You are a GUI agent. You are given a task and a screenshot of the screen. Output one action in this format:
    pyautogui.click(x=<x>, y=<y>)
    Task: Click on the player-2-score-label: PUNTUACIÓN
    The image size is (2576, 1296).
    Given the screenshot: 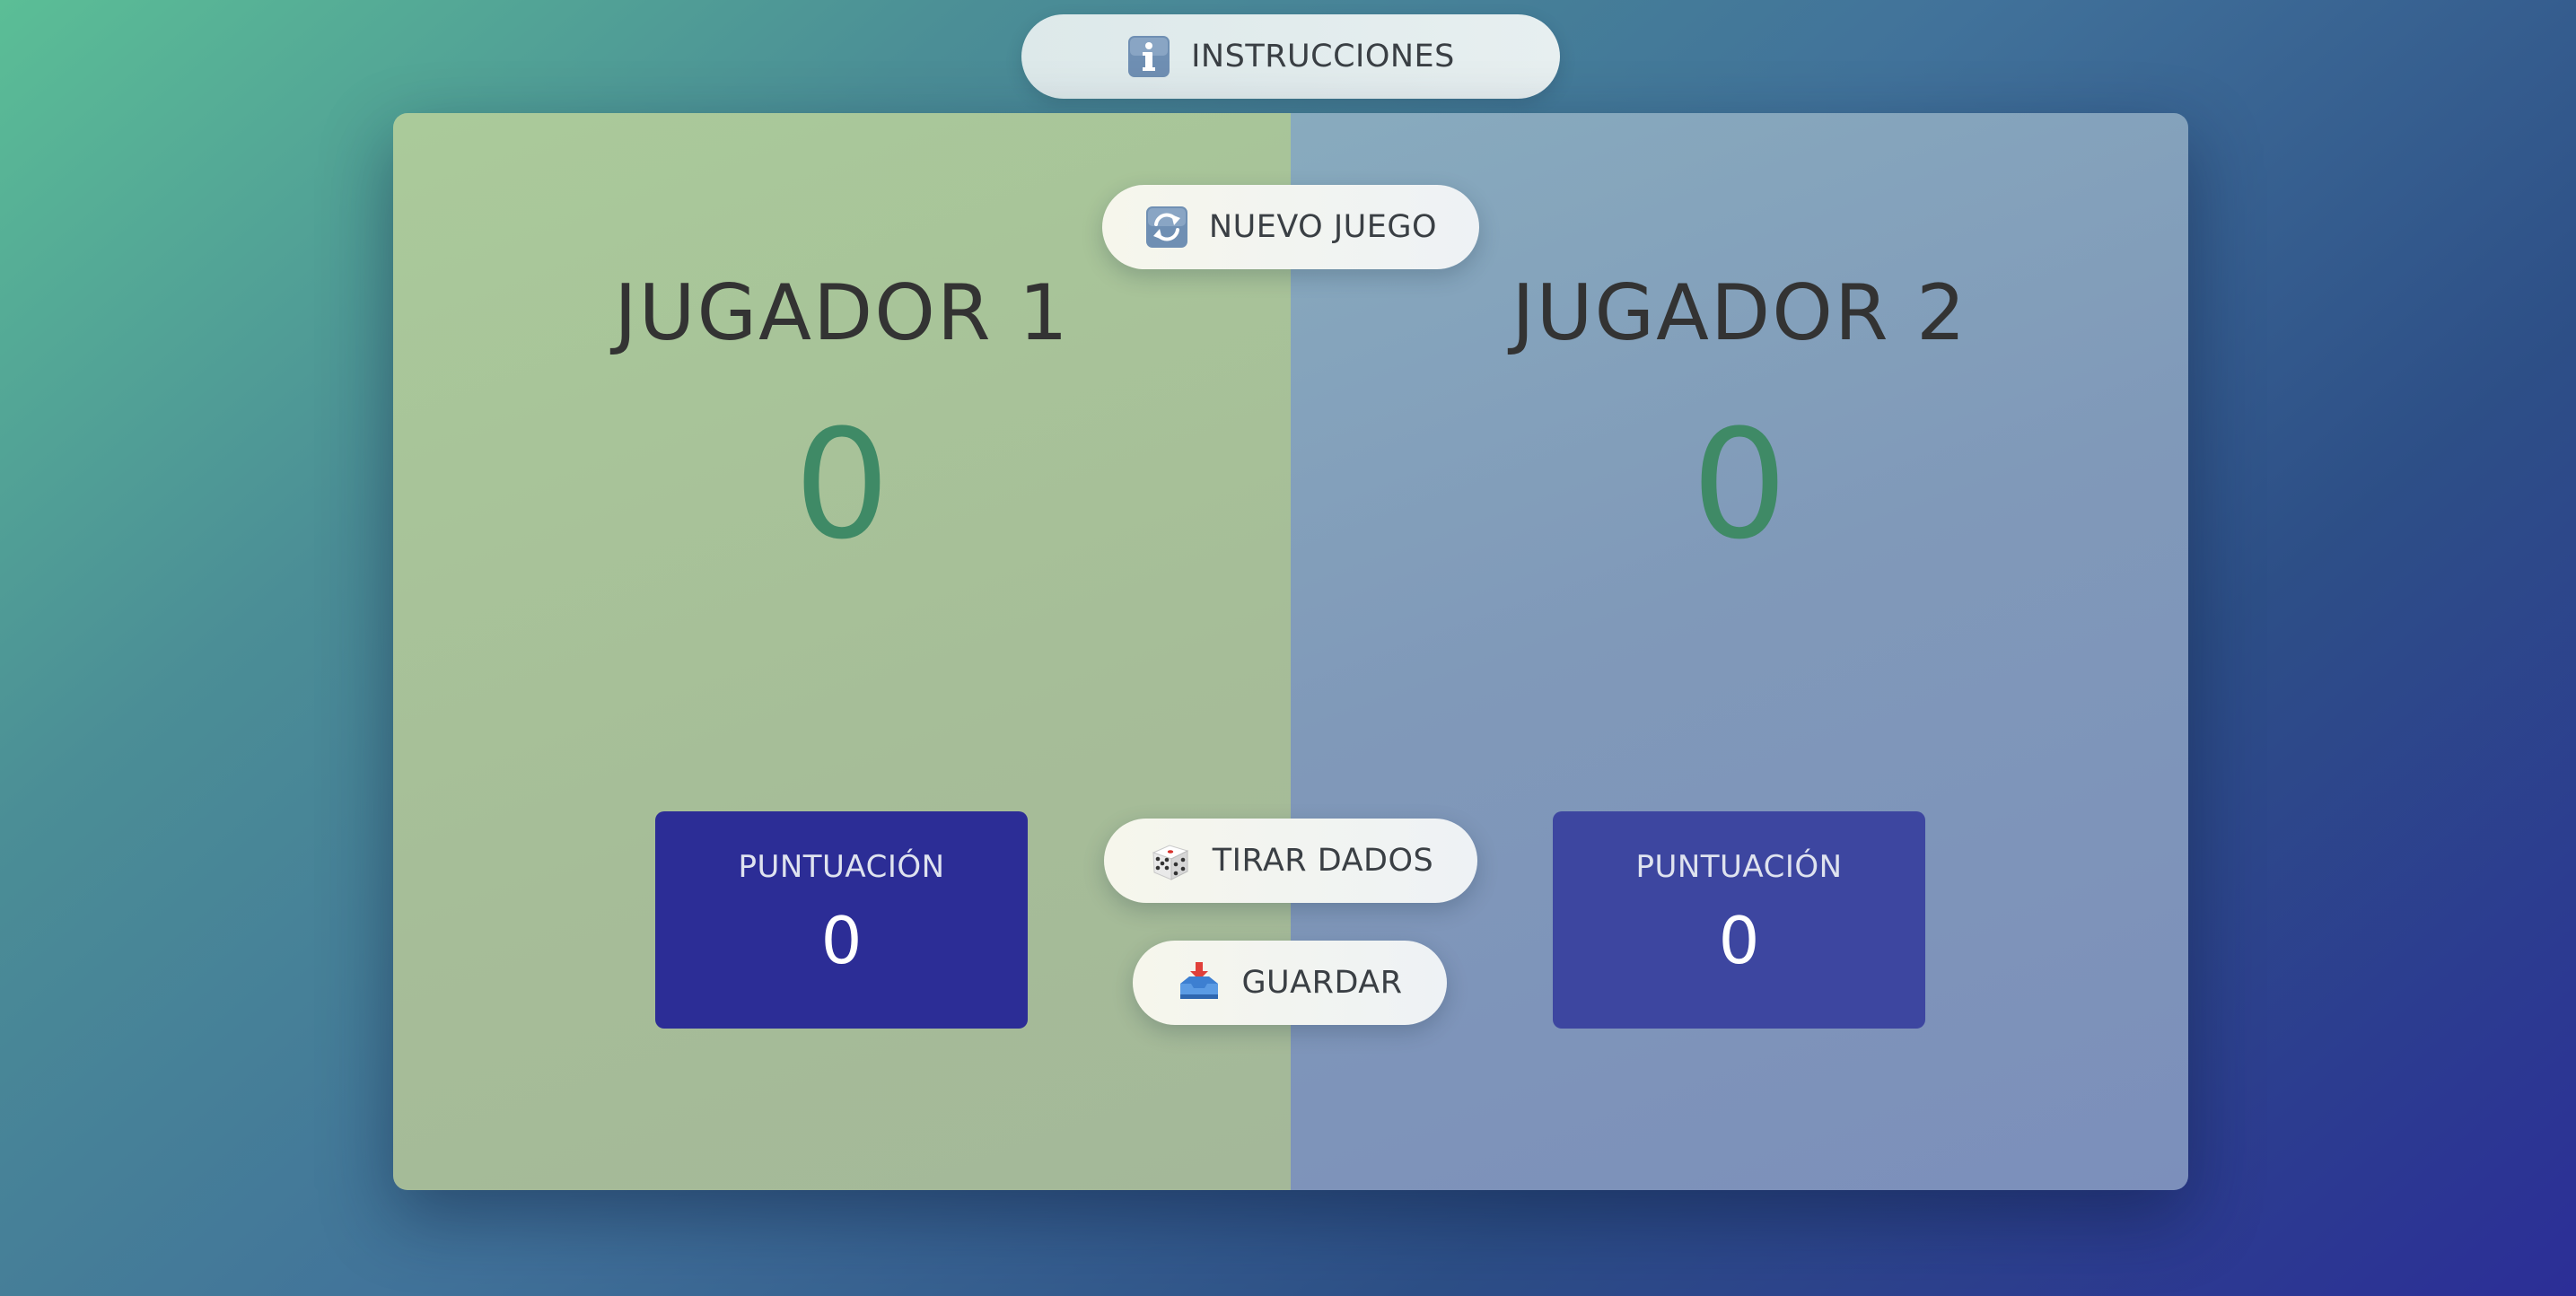 What is the action you would take?
    pyautogui.click(x=1739, y=867)
    